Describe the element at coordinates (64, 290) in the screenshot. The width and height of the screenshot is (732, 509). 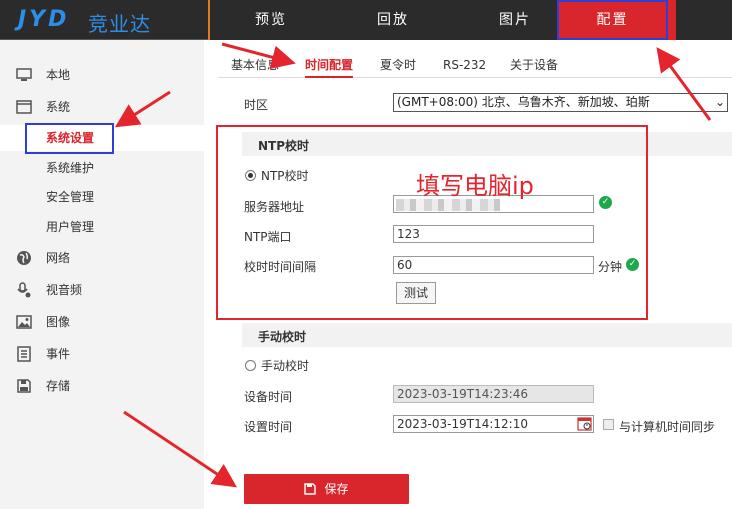
I see `sidebar-item-label: 视音频` at that location.